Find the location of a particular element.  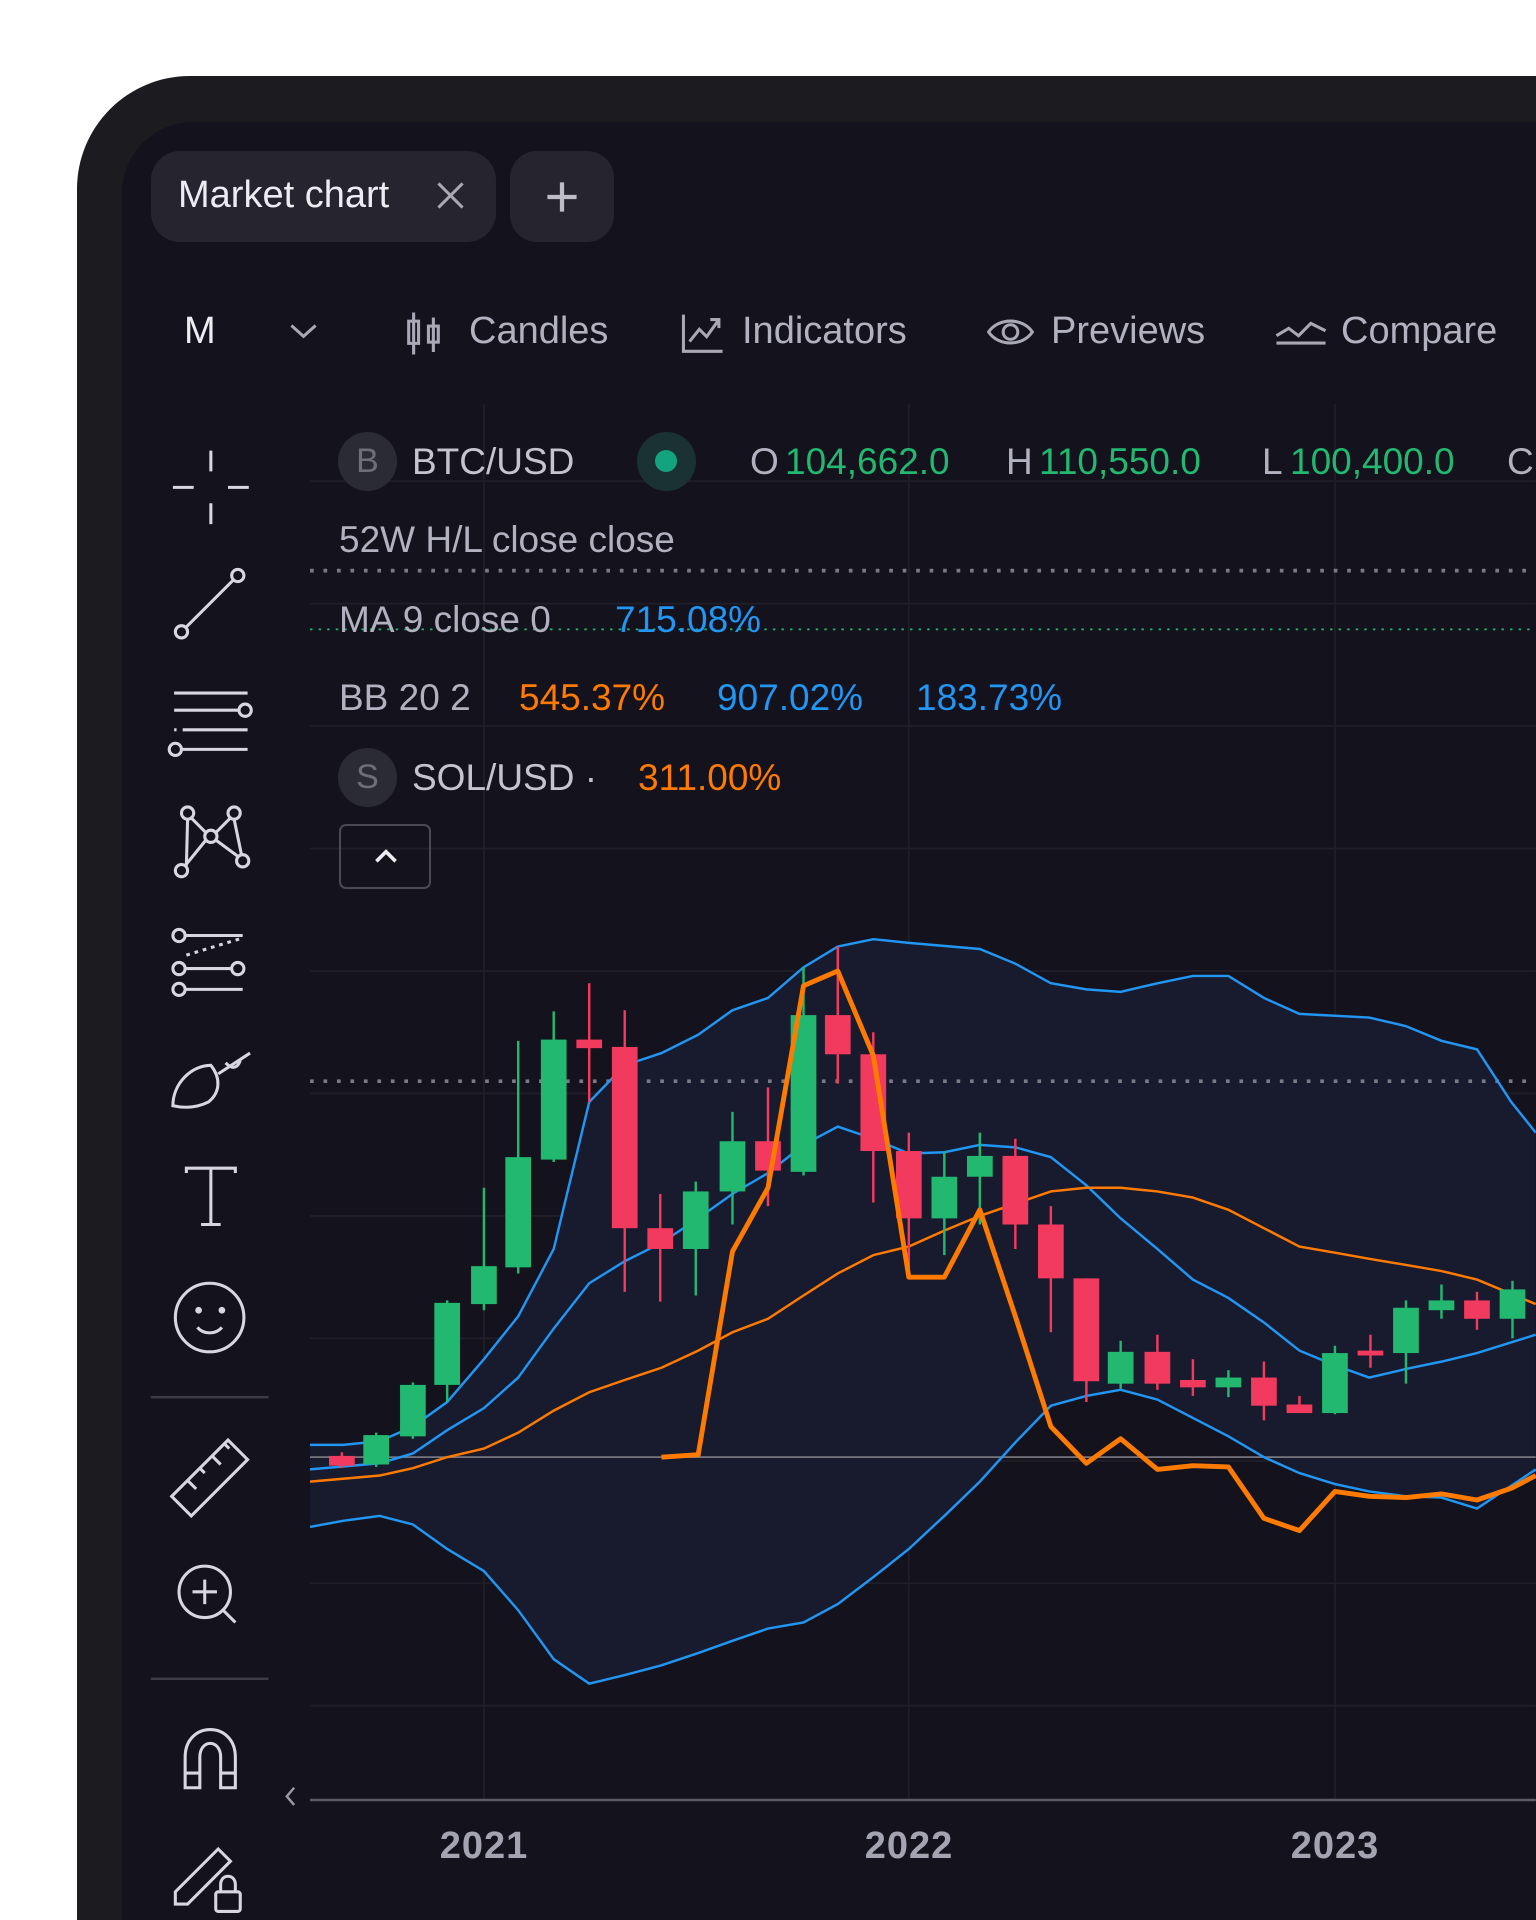

bb-indicator: BB 20 2 is located at coordinates (405, 698).